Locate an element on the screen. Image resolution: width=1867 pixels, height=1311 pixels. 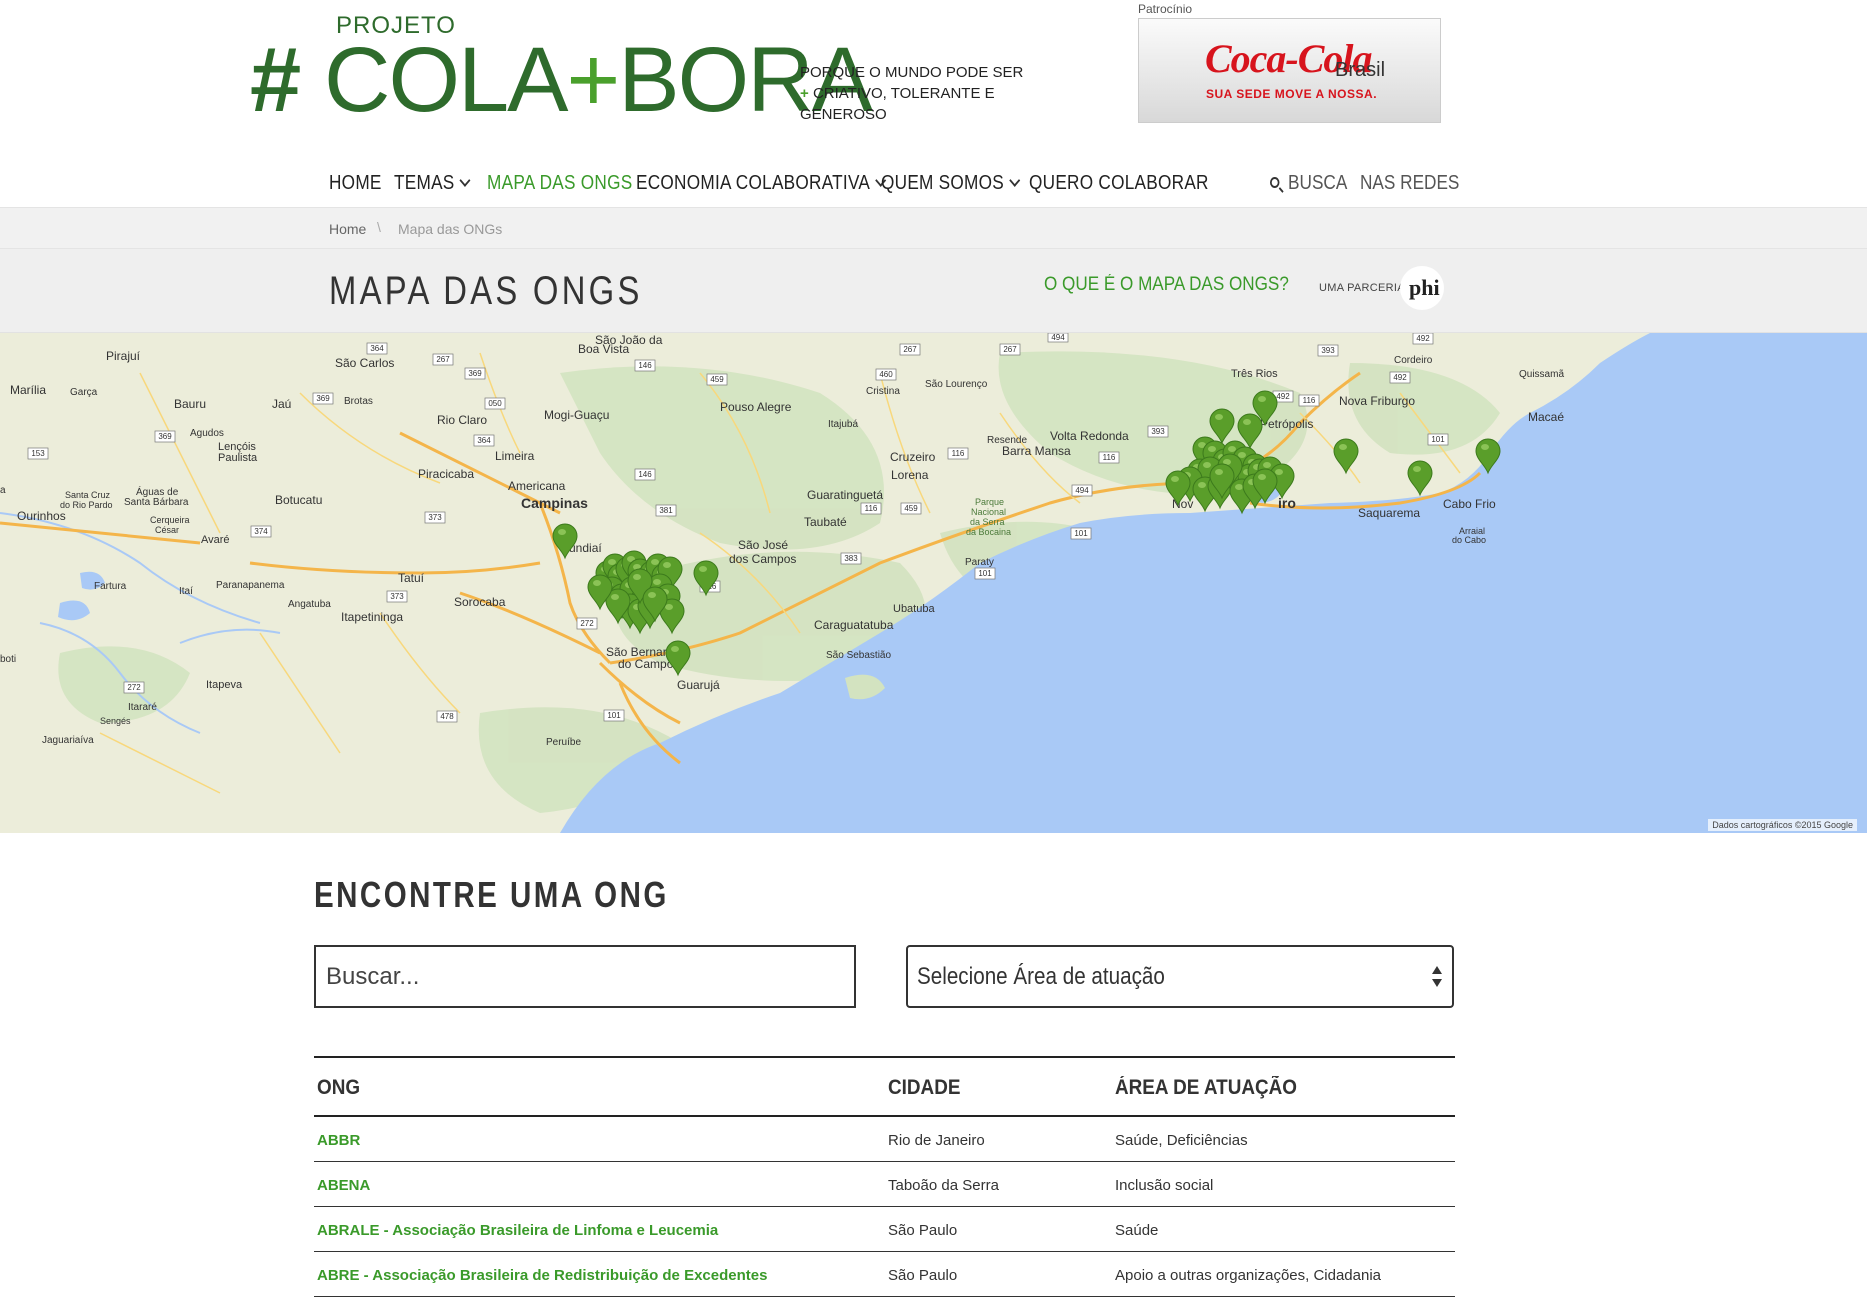
map-city-label: do Cabo is located at coordinates (1469, 540).